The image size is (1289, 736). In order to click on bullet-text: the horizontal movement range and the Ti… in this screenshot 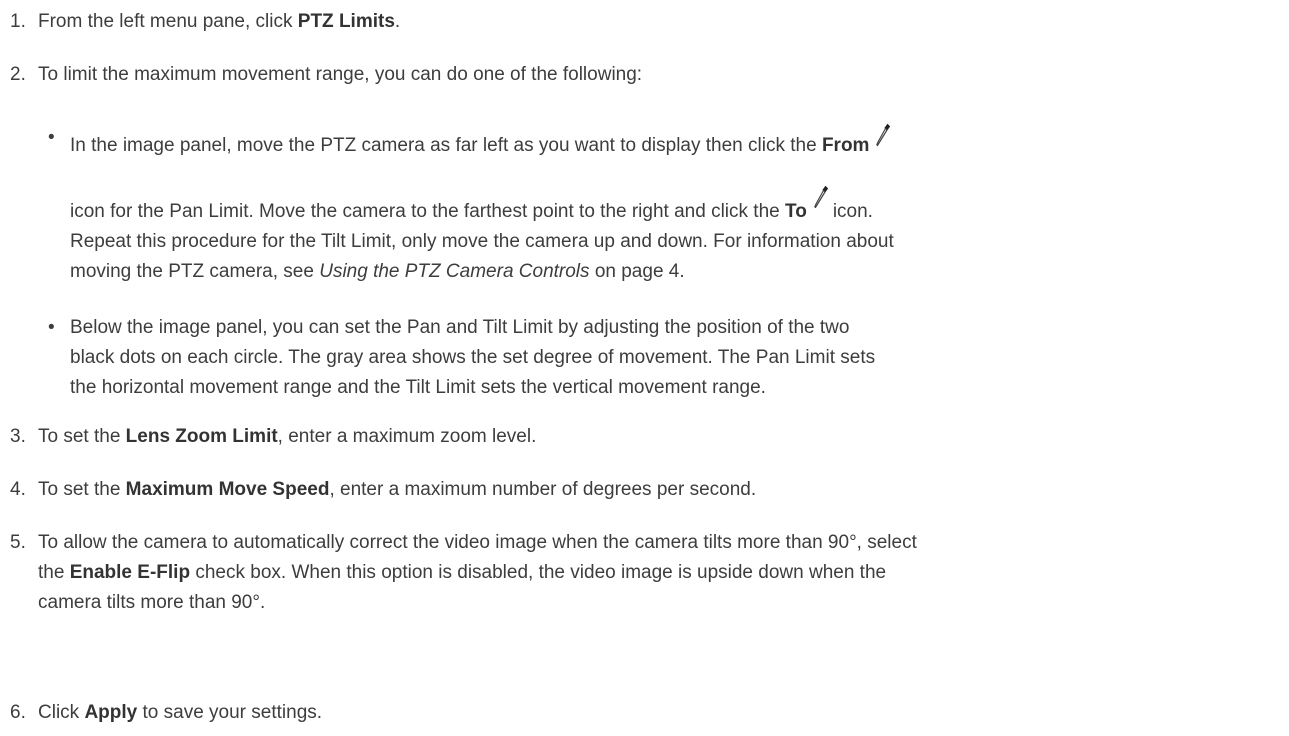, I will do `click(418, 387)`.